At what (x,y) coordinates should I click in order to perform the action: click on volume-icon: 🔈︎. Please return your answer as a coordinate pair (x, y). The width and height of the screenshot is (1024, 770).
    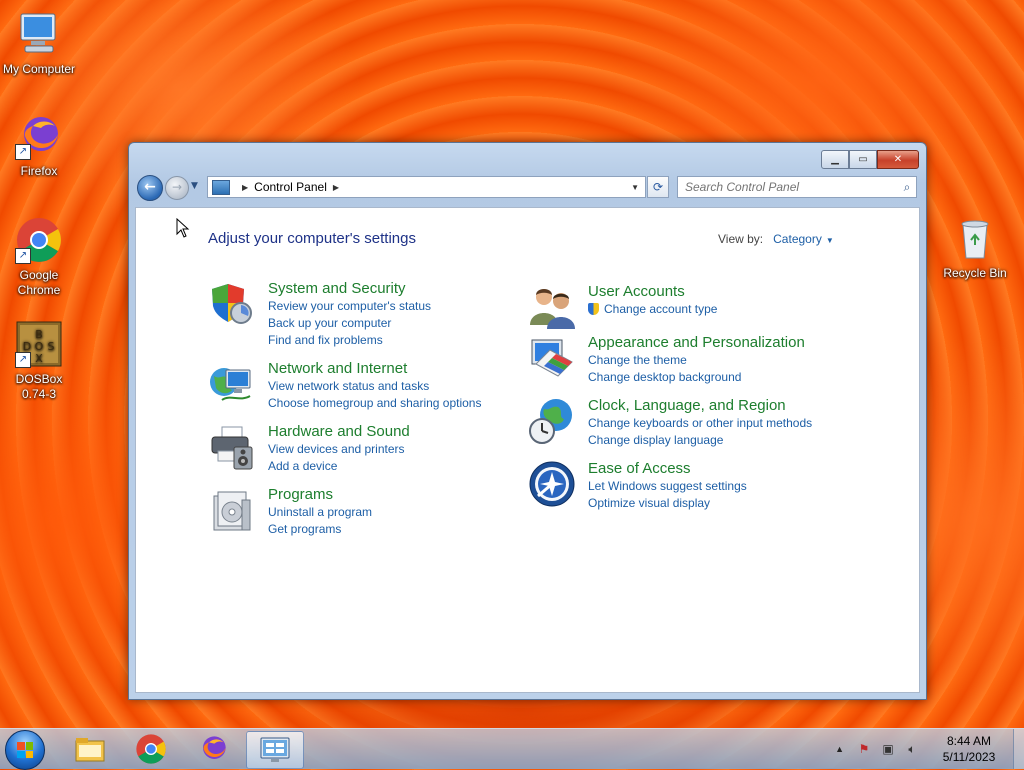
    Looking at the image, I should click on (912, 749).